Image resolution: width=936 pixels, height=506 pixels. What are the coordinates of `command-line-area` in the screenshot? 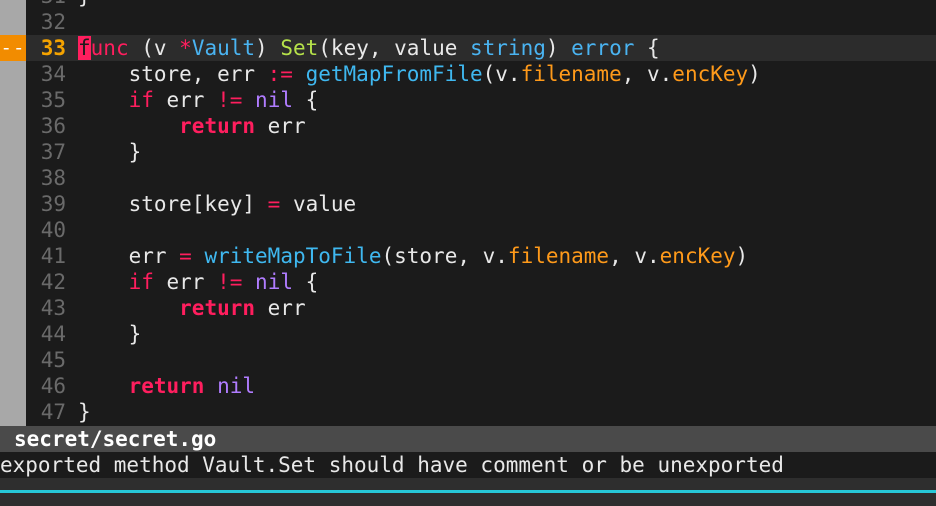 It's located at (468, 492).